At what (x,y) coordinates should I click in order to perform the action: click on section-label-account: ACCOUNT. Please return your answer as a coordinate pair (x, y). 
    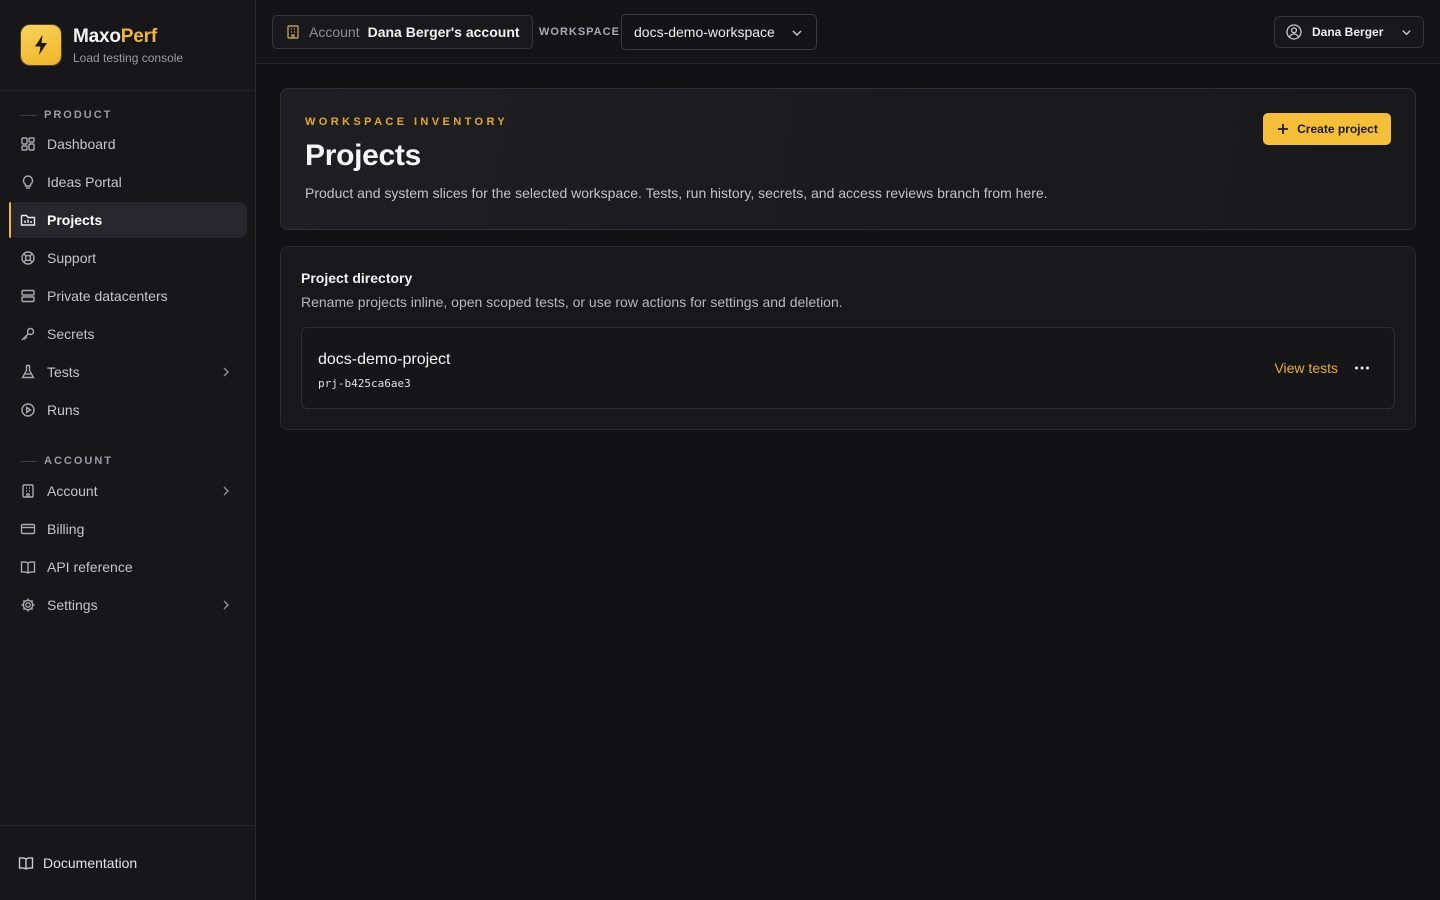
    Looking at the image, I should click on (128, 461).